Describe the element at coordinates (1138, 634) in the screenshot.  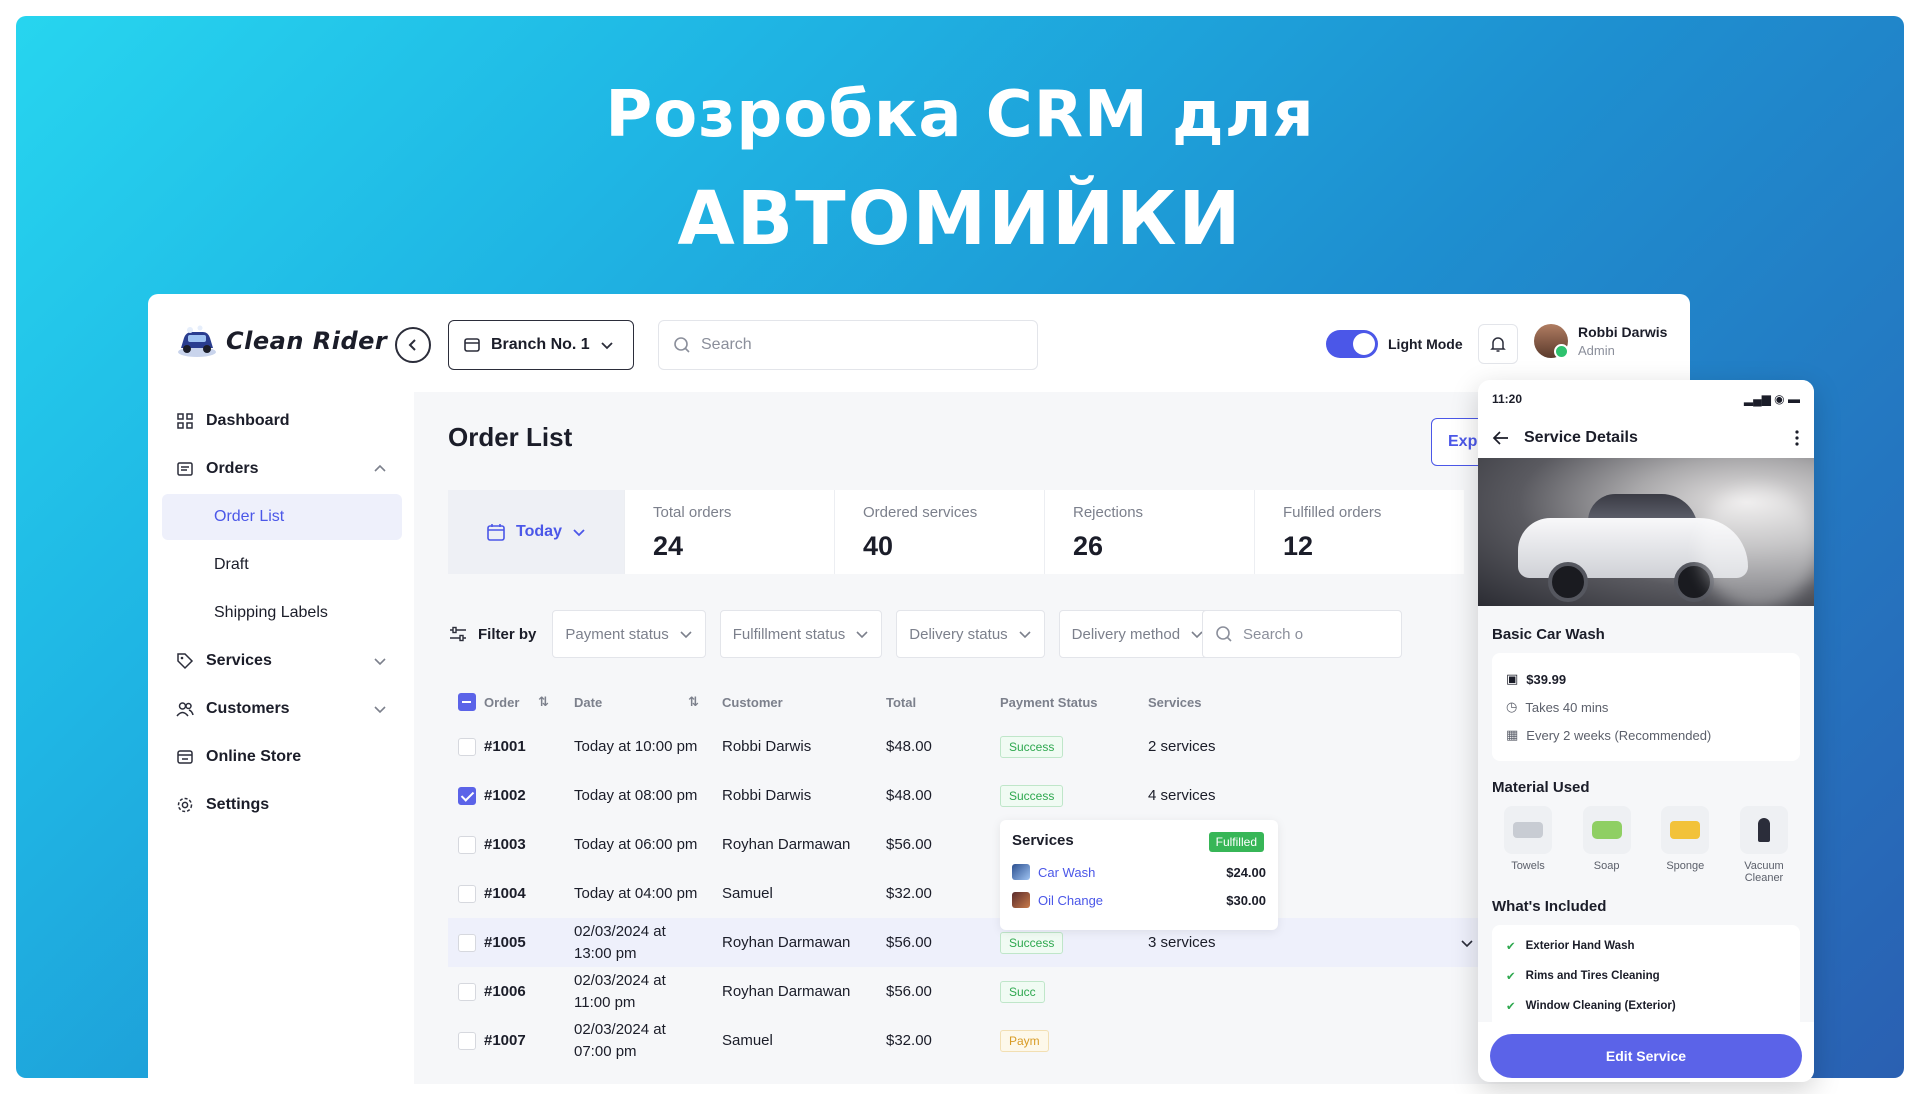
I see `delivery-method-filter: Delivery method` at that location.